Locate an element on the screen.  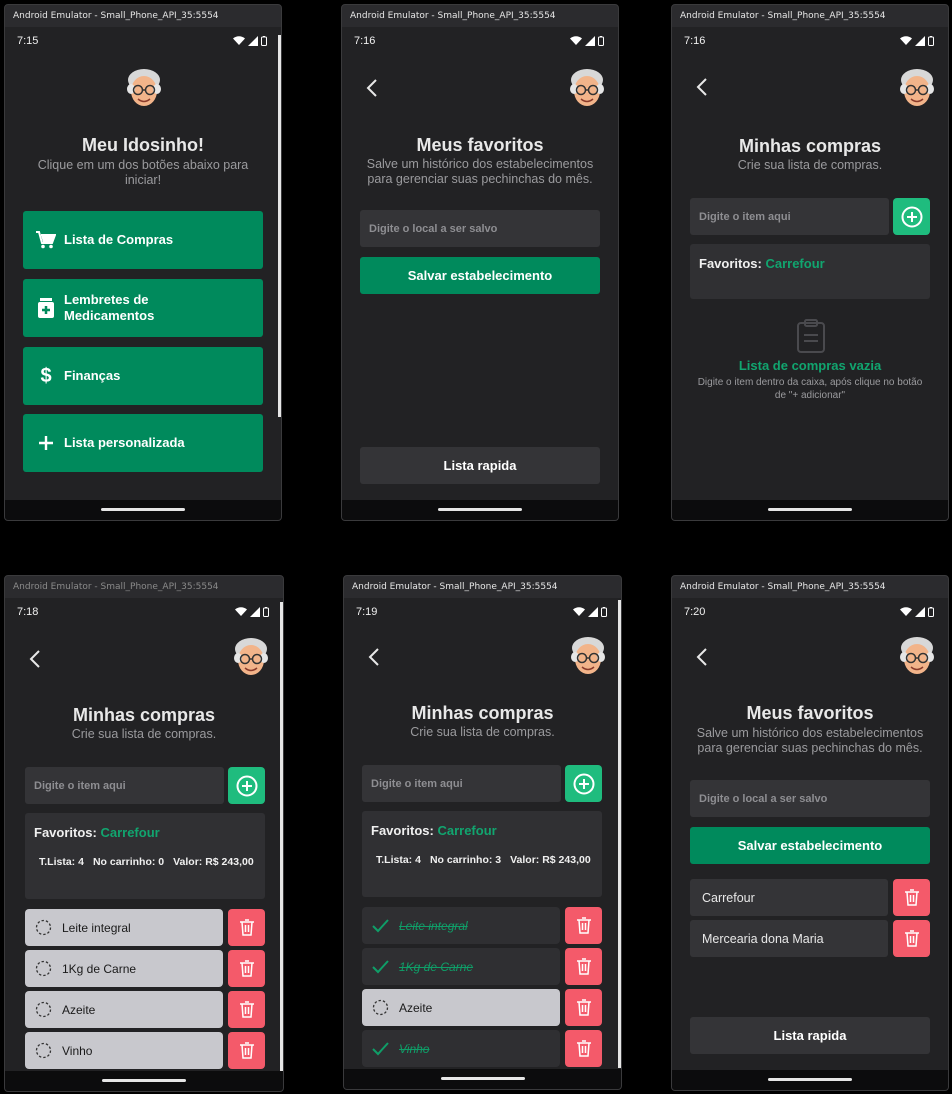
item-label: Leite integral is located at coordinates (433, 925).